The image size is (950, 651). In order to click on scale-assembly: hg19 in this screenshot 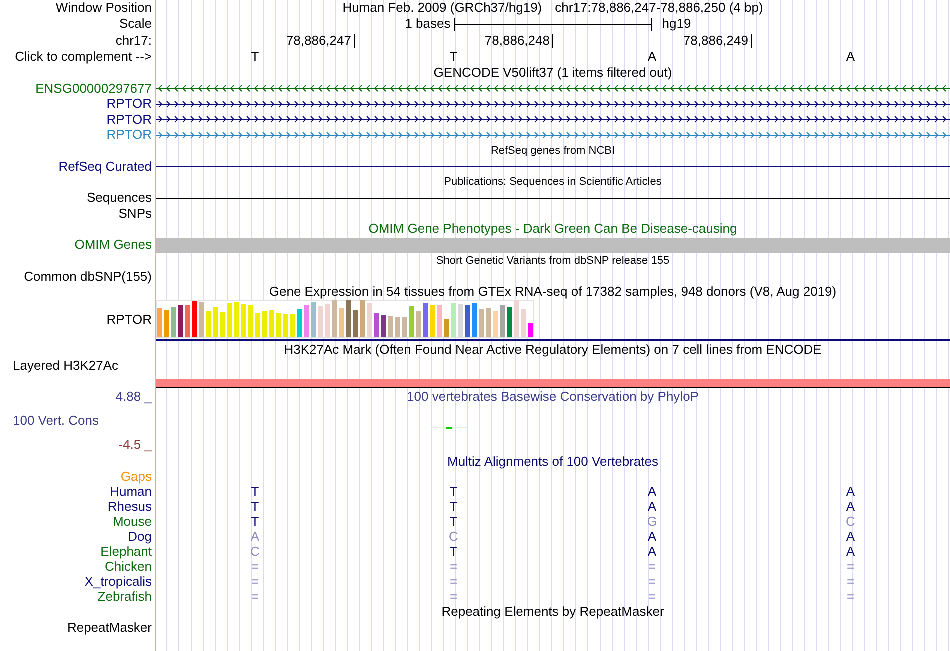, I will do `click(676, 24)`.